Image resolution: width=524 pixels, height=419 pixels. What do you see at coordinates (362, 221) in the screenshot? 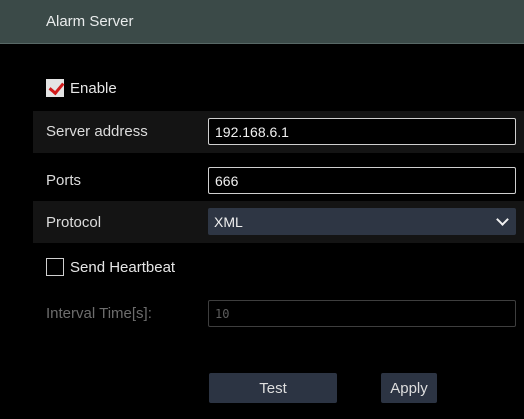
I see `protocol-select: XML` at bounding box center [362, 221].